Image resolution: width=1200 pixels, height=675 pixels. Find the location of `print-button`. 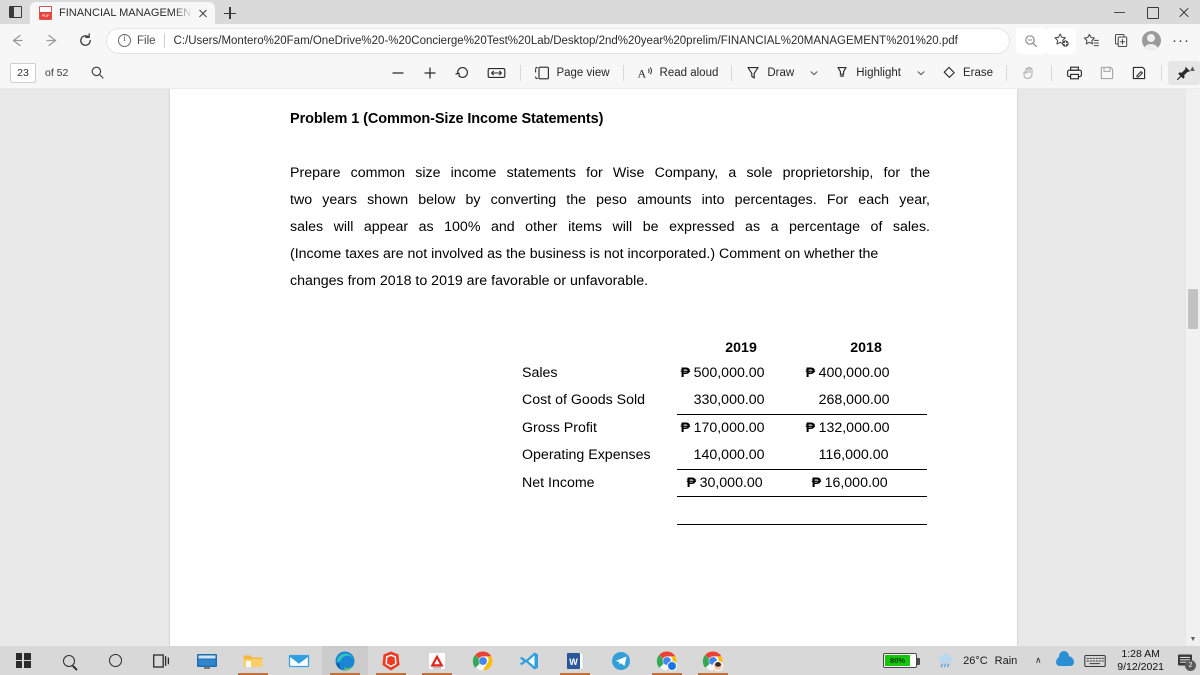

print-button is located at coordinates (1074, 73).